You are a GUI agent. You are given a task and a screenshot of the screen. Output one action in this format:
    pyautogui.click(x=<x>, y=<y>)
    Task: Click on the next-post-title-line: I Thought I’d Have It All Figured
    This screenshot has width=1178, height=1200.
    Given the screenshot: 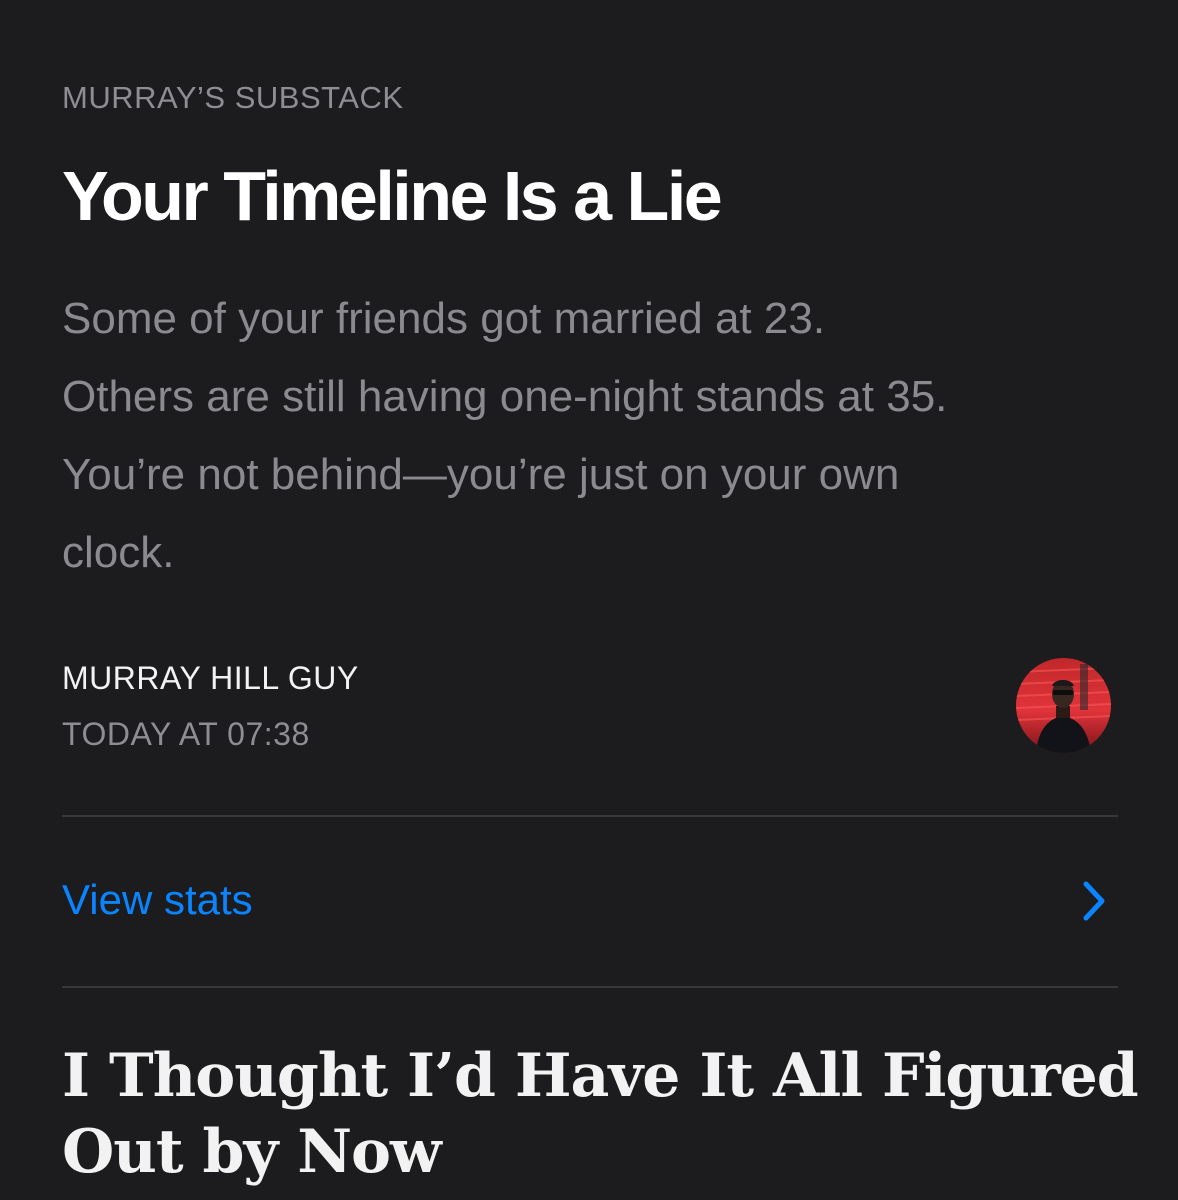 What is the action you would take?
    pyautogui.click(x=600, y=1076)
    